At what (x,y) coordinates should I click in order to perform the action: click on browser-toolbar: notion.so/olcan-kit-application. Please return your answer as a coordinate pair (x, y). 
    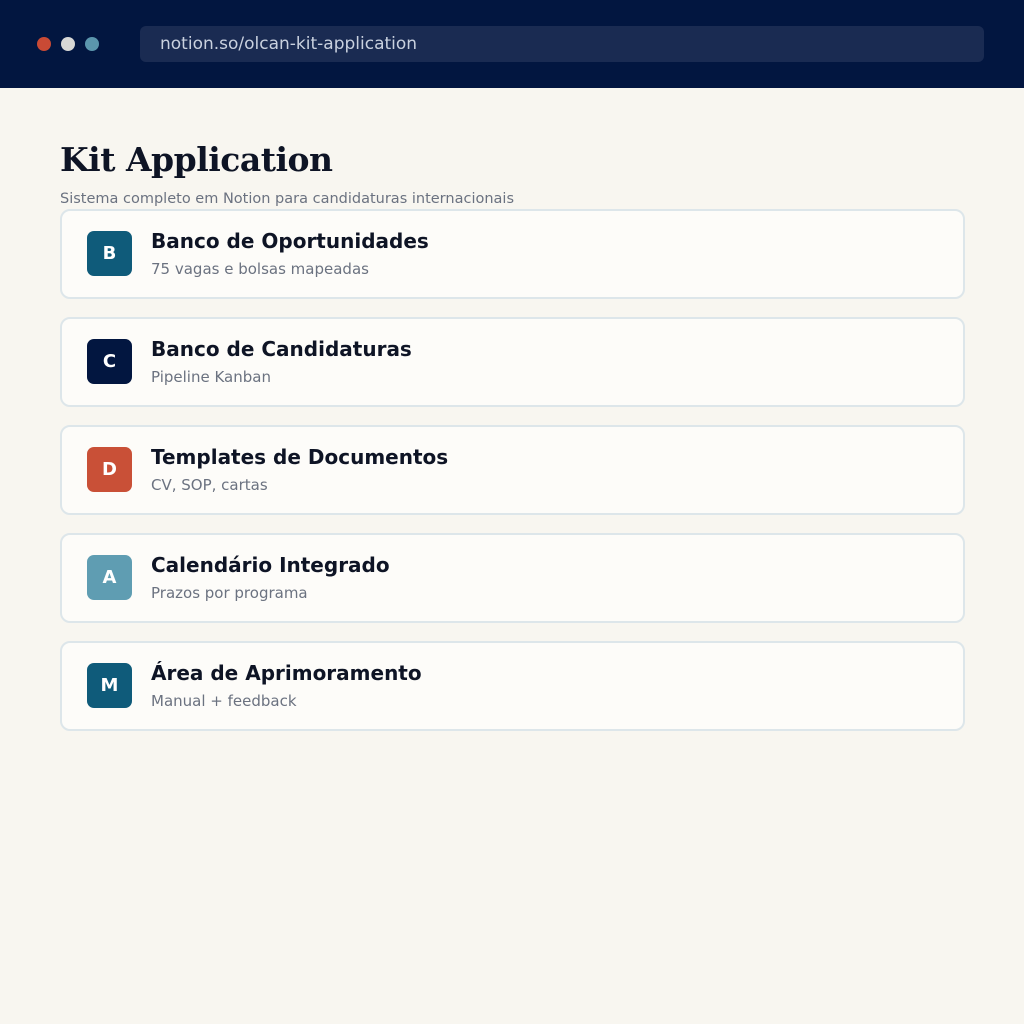
    Looking at the image, I should click on (512, 44).